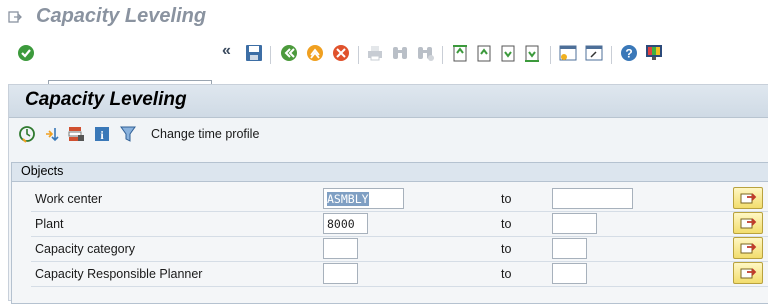 Image resolution: width=768 pixels, height=304 pixels. I want to click on screen-title: Capacity Leveling, so click(106, 99).